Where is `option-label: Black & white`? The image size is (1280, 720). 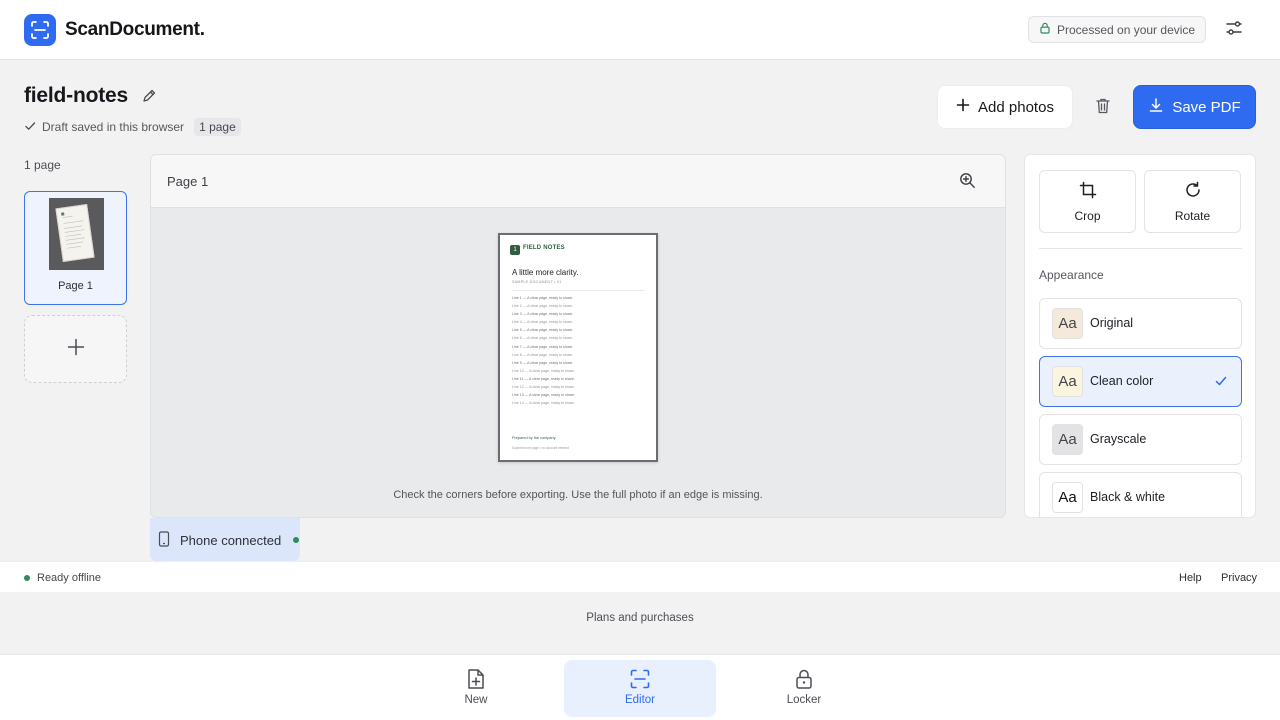
option-label: Black & white is located at coordinates (1128, 497).